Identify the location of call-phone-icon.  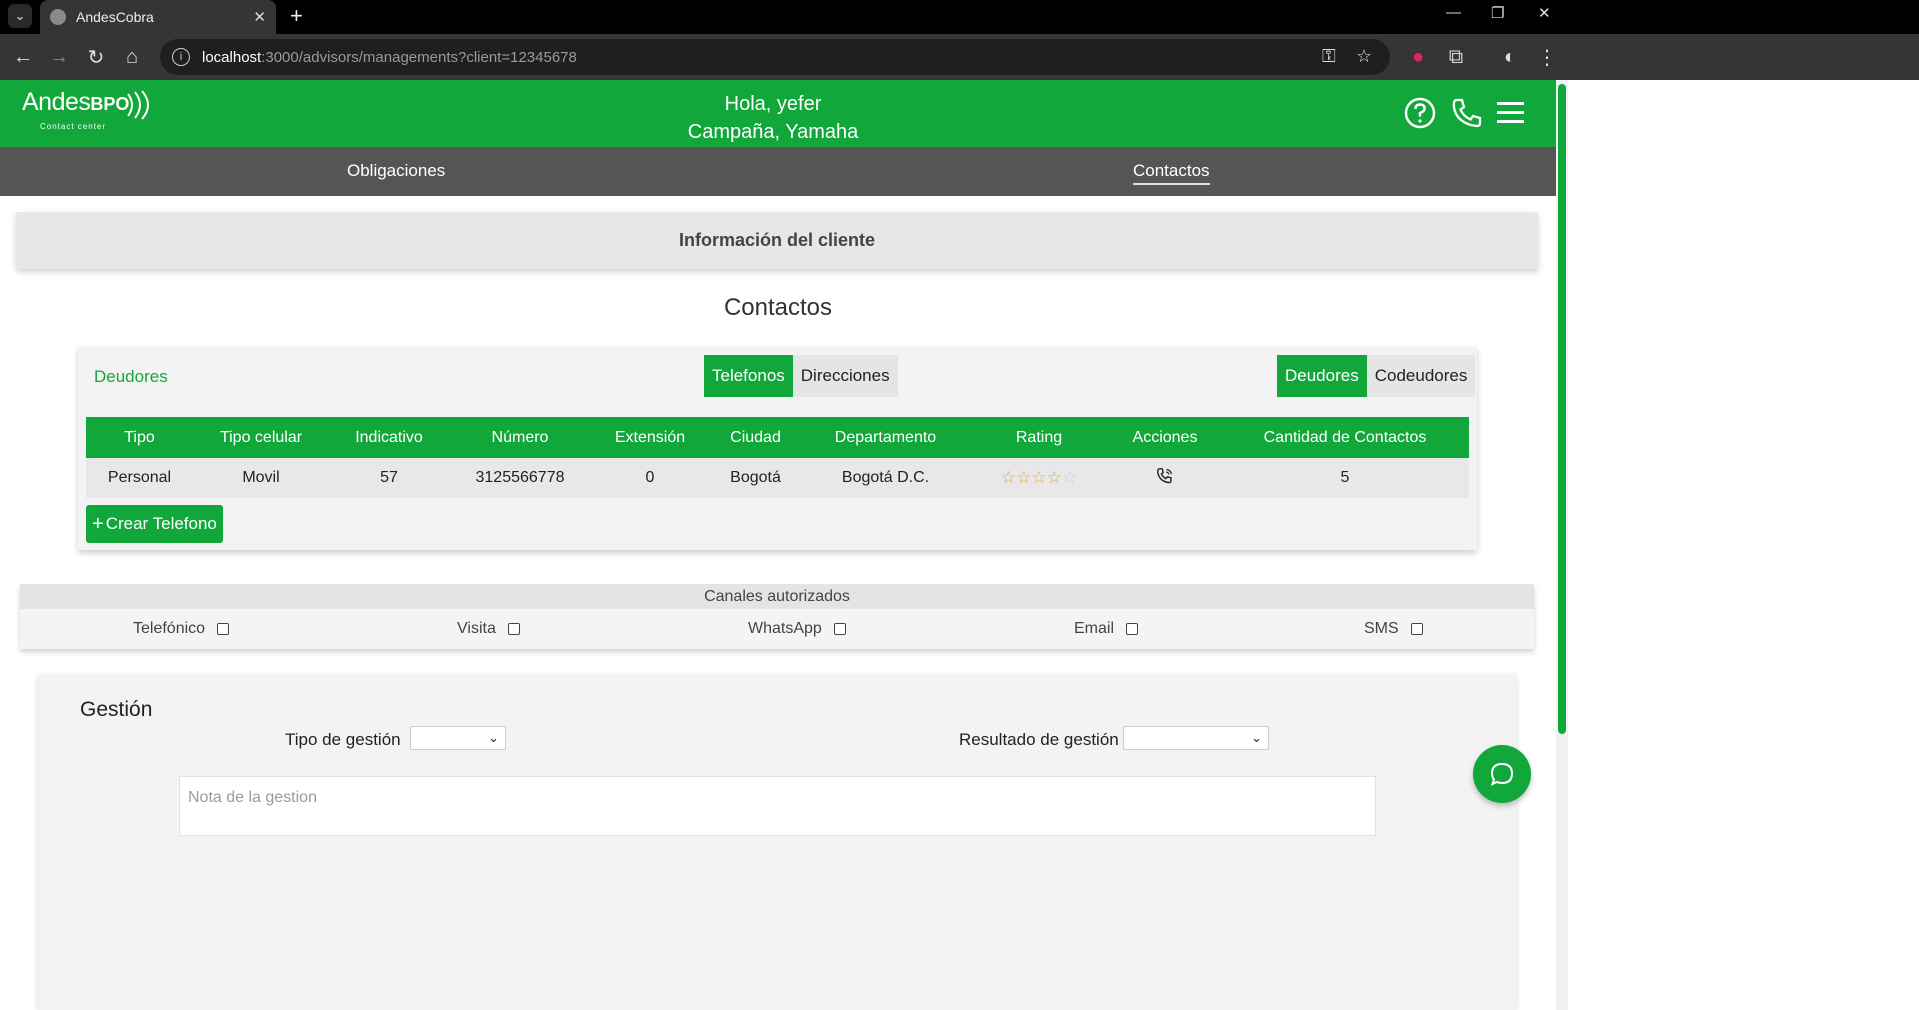
(1165, 476).